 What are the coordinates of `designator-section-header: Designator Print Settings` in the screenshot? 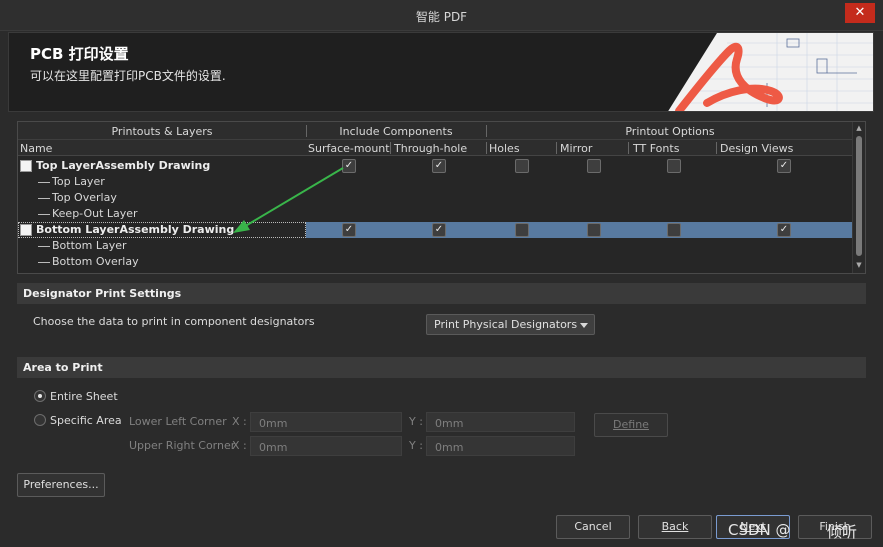 It's located at (441, 293).